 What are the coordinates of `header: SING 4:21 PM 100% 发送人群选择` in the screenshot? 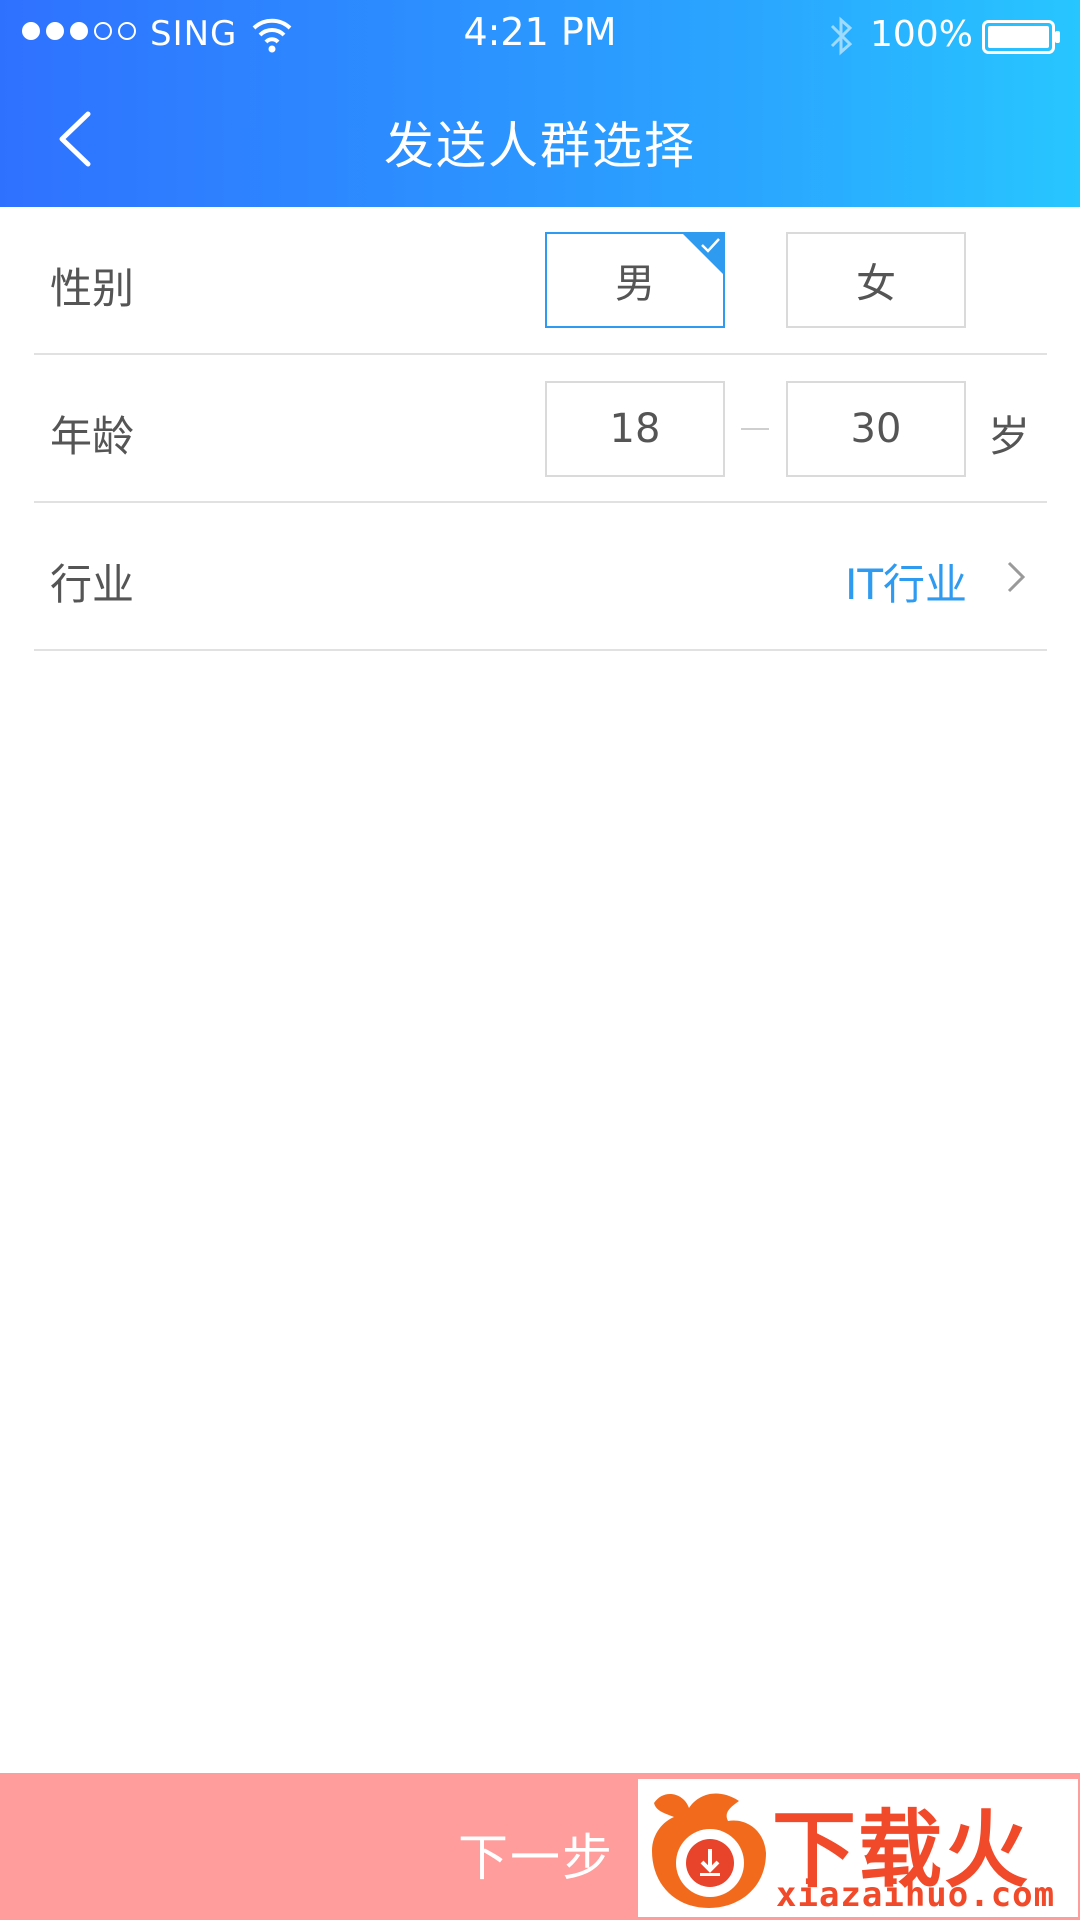 It's located at (540, 103).